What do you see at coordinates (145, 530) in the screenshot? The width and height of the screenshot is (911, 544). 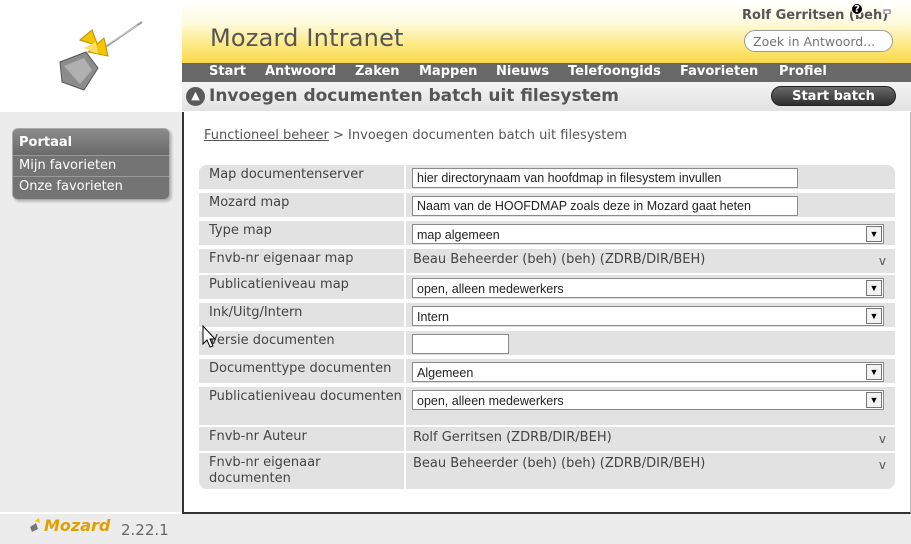 I see `version-number: 2.22.1` at bounding box center [145, 530].